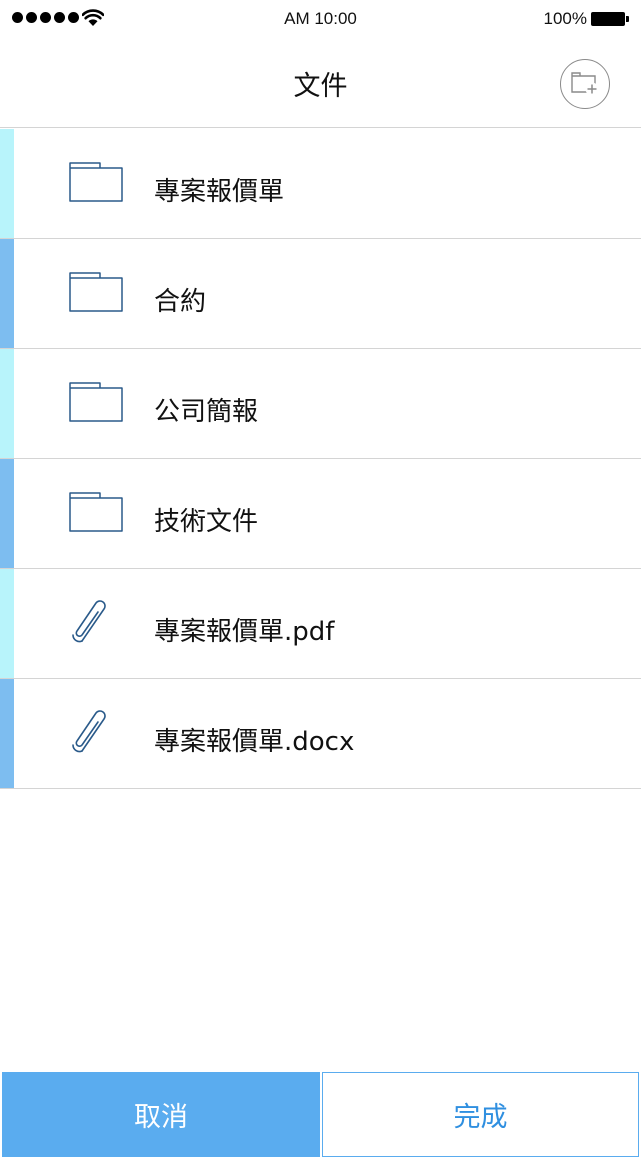  I want to click on row-label: 專案報價單.docx, so click(254, 742).